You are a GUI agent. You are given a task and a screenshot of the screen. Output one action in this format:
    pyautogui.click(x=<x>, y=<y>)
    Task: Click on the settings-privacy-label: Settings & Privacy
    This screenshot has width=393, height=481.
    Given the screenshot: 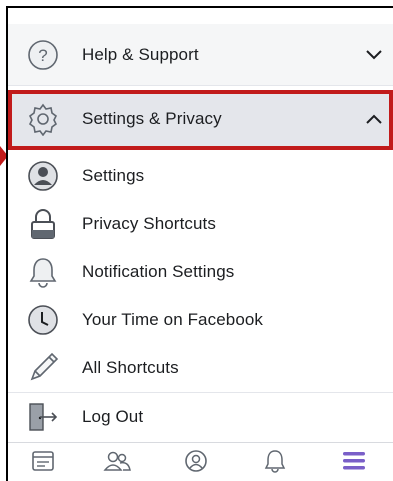 What is the action you would take?
    pyautogui.click(x=152, y=118)
    